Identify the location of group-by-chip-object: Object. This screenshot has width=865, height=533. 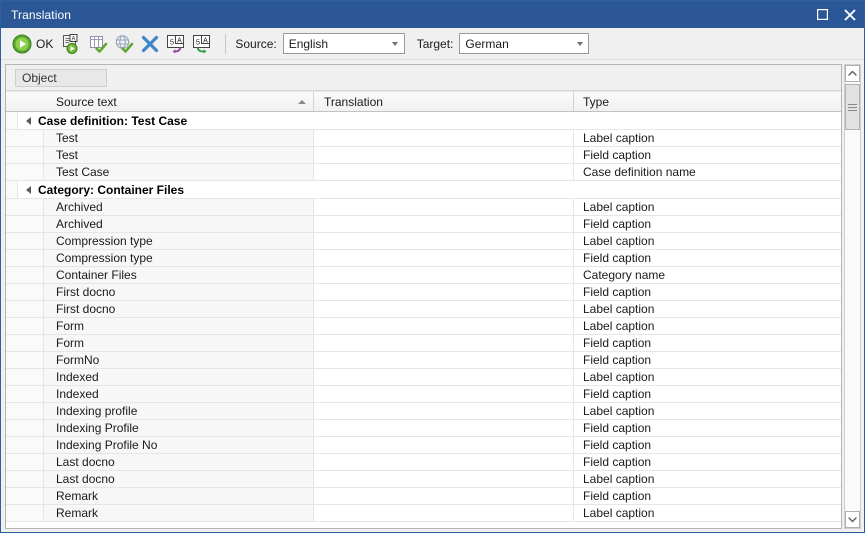
(61, 77).